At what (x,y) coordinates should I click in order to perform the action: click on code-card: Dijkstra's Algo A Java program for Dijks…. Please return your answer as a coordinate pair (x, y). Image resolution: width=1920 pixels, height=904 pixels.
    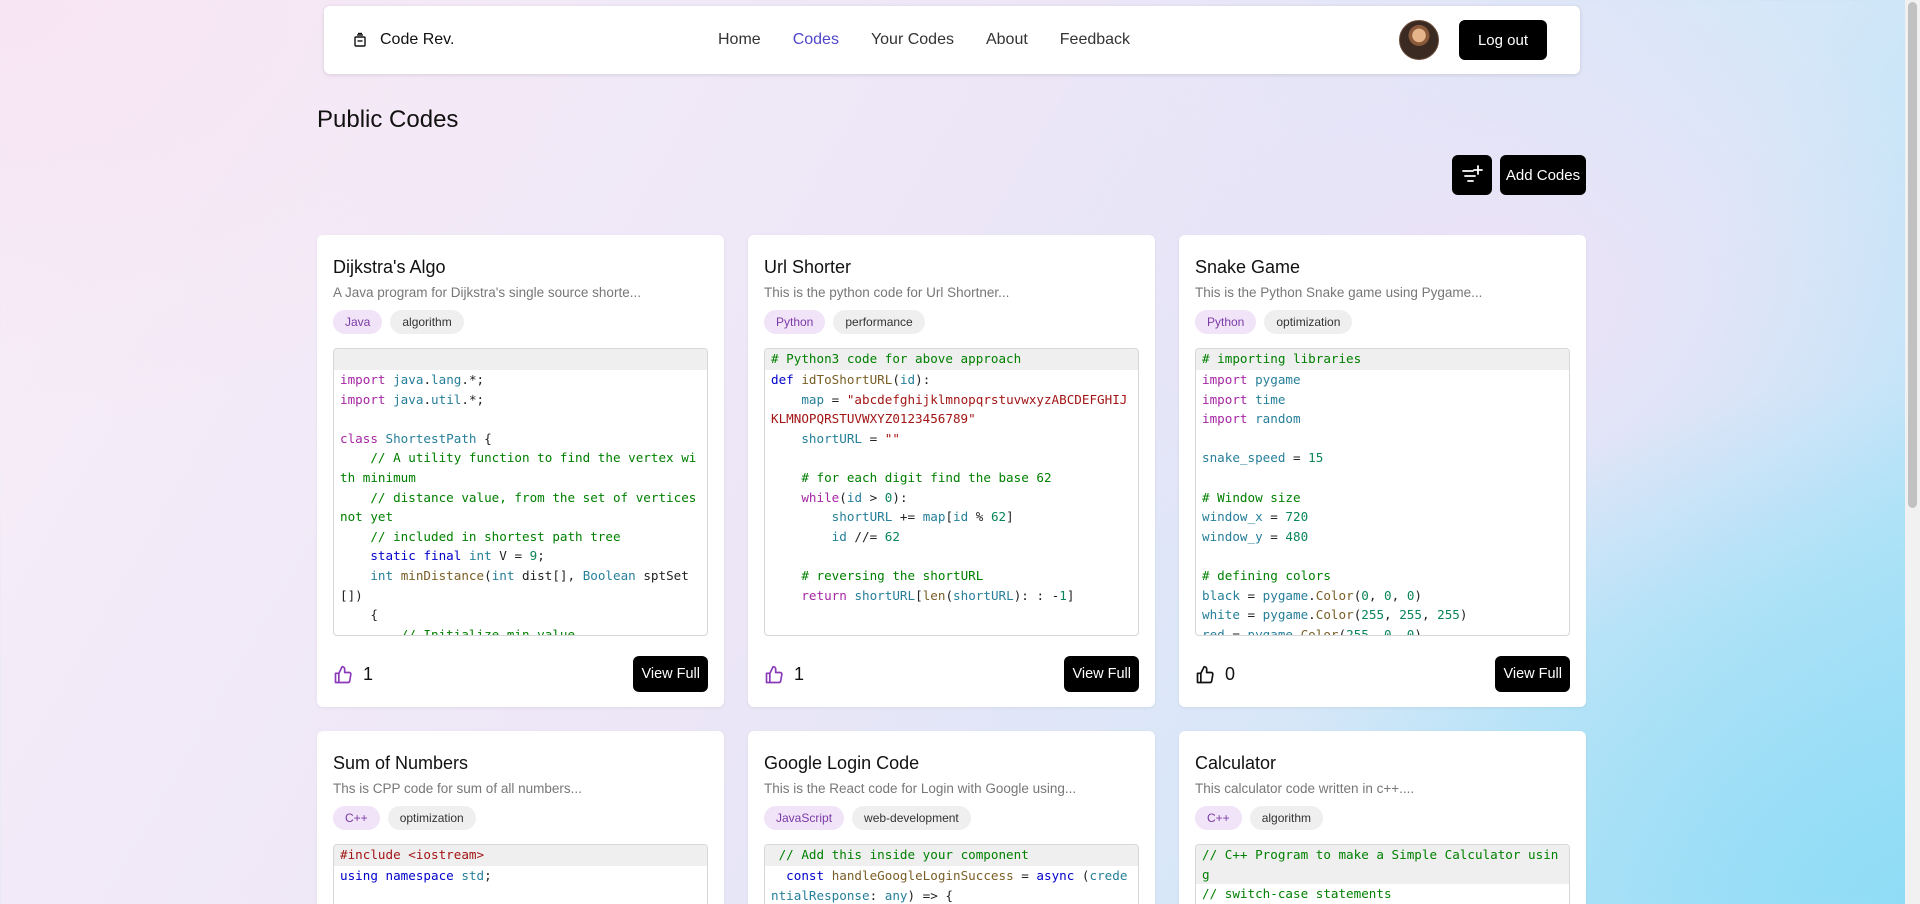
    Looking at the image, I should click on (520, 471).